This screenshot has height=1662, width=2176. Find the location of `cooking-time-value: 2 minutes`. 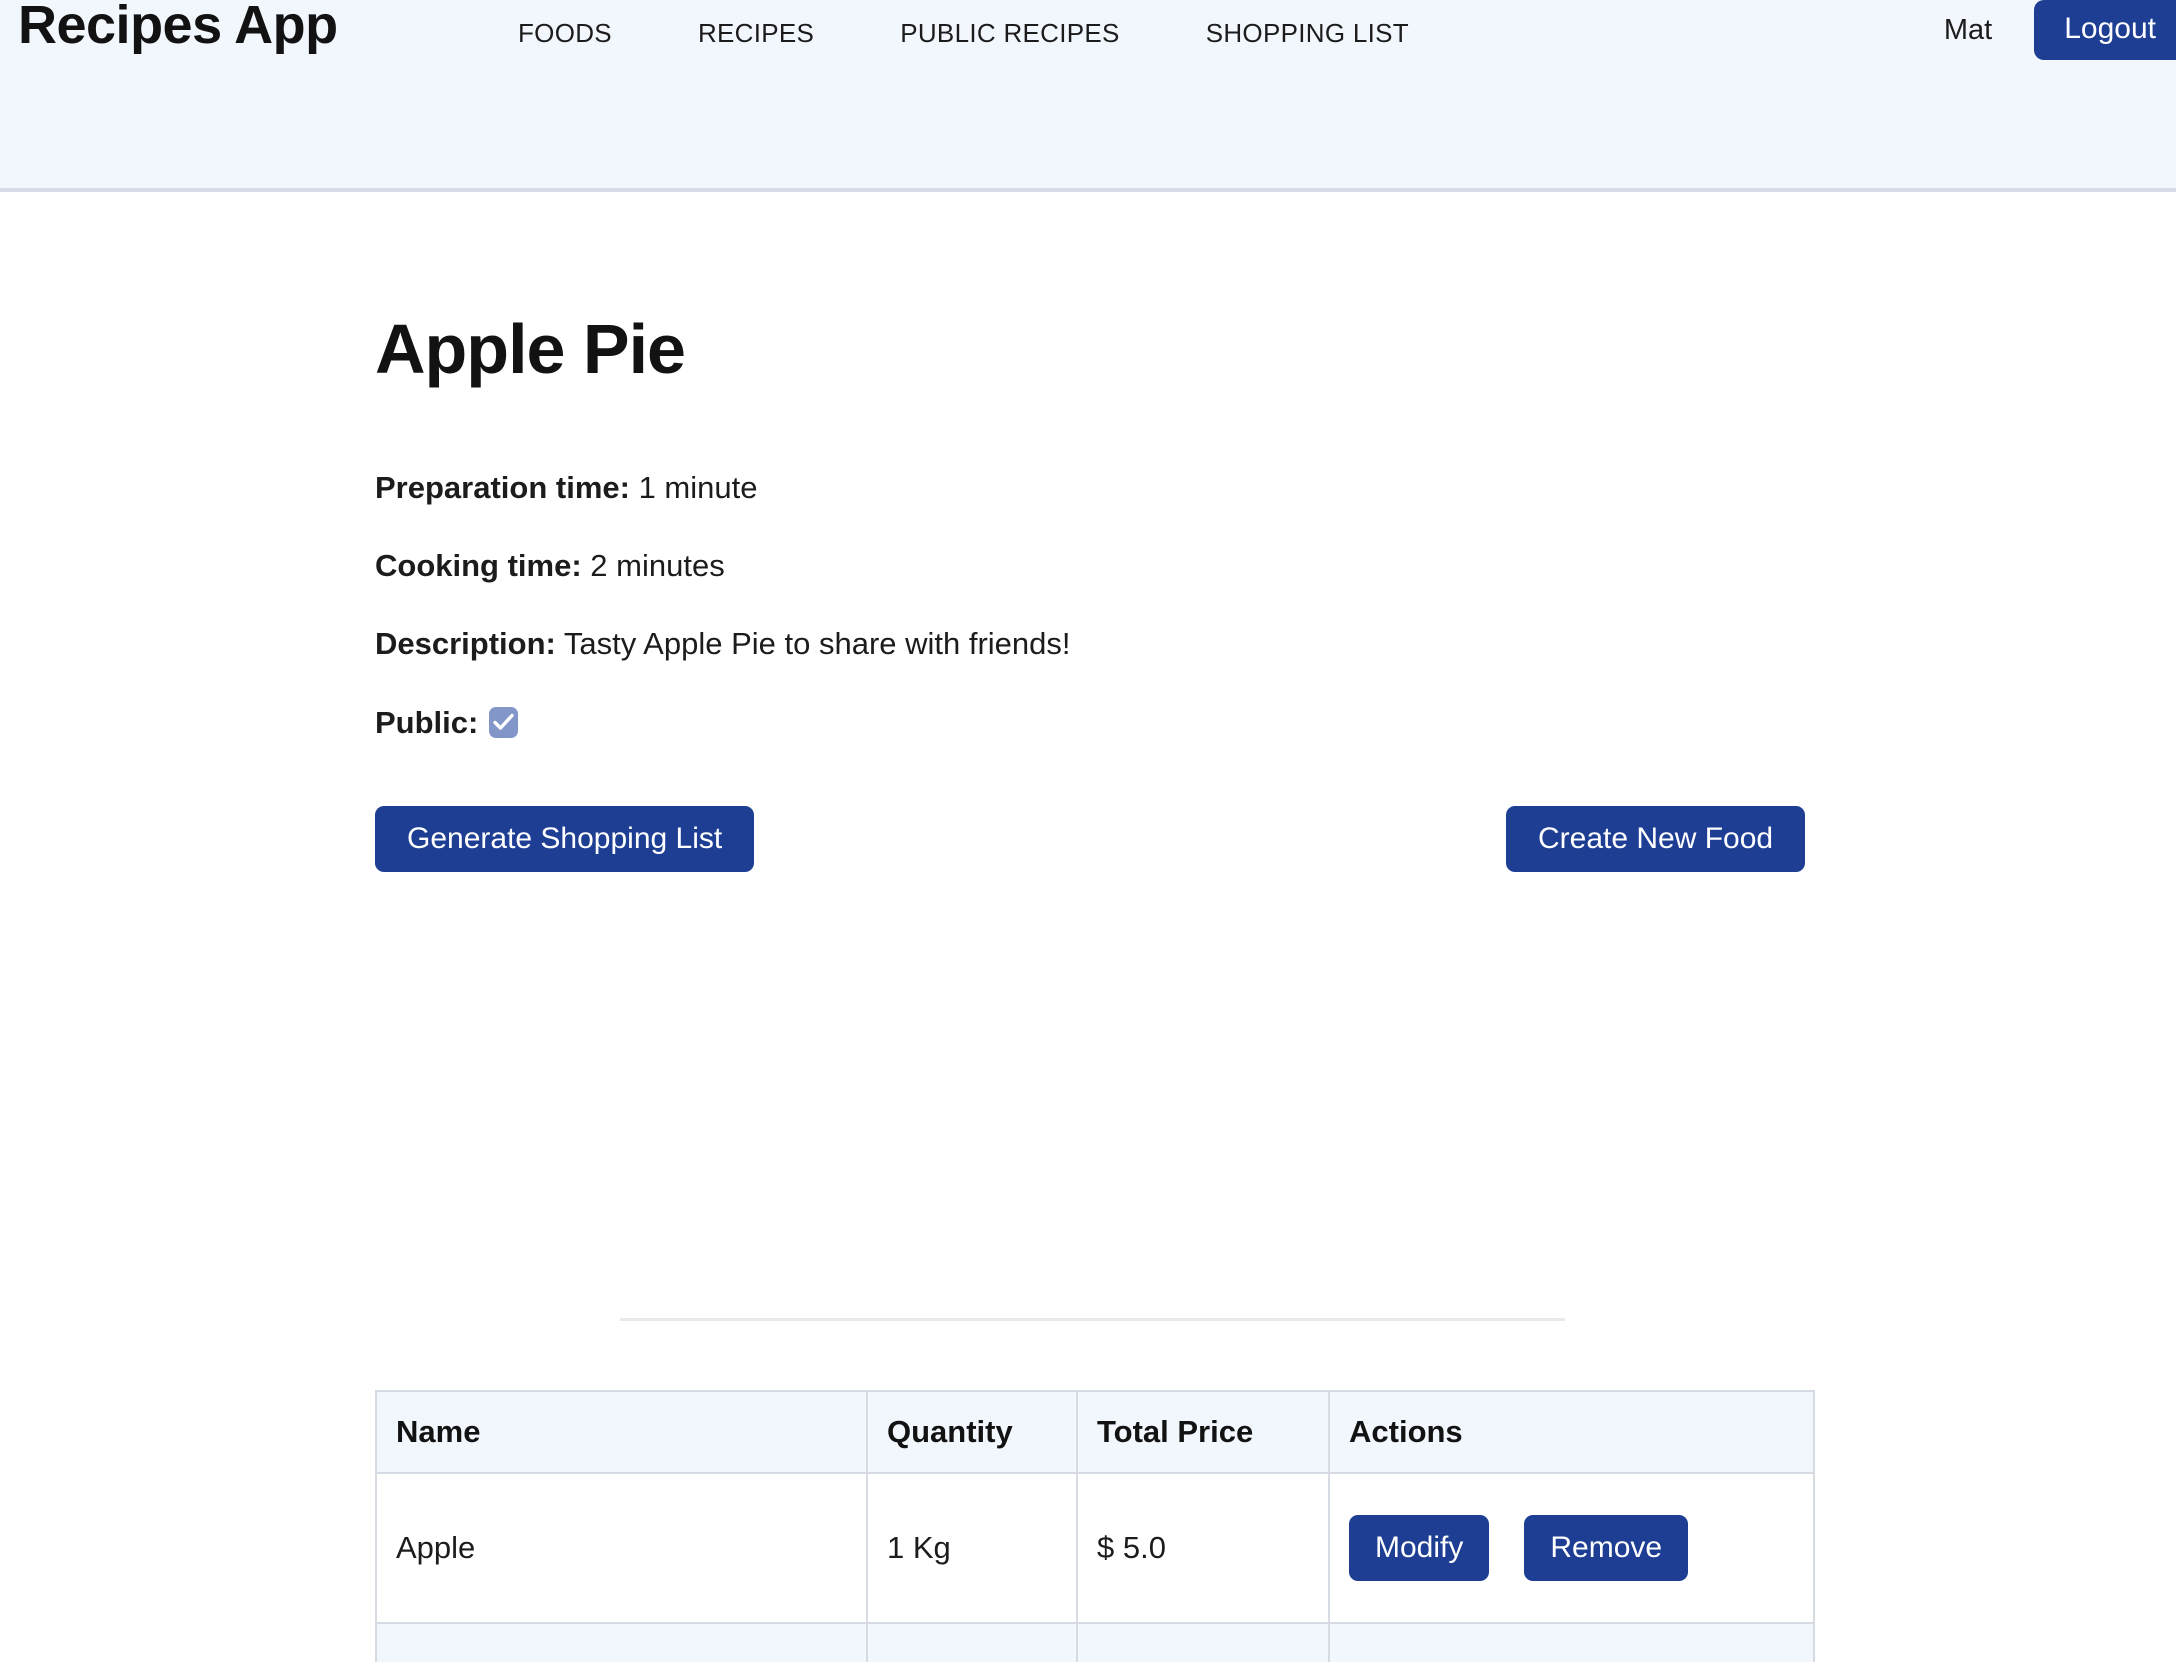

cooking-time-value: 2 minutes is located at coordinates (657, 565).